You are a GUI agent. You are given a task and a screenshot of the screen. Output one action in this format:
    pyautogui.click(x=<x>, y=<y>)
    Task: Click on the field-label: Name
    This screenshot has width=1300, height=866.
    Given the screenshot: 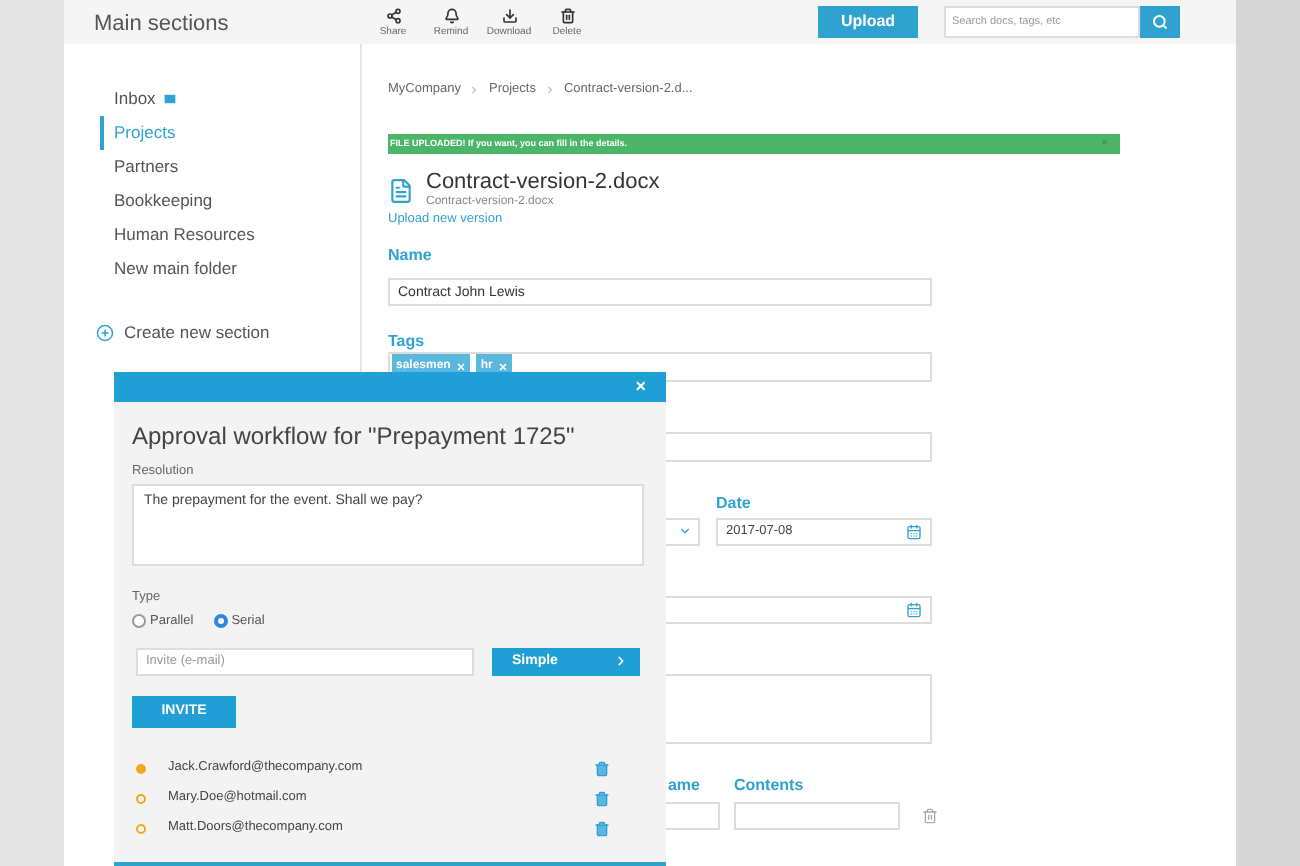 What is the action you would take?
    pyautogui.click(x=410, y=254)
    